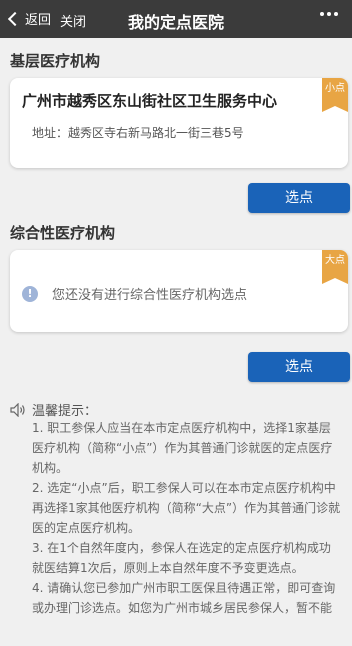 The image size is (352, 646). I want to click on info-icon: !, so click(30, 293).